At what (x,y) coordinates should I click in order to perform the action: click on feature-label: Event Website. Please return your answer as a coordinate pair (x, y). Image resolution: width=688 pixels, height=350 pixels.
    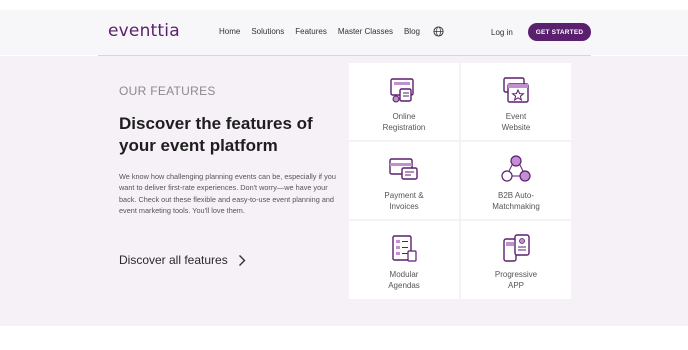
    Looking at the image, I should click on (516, 122).